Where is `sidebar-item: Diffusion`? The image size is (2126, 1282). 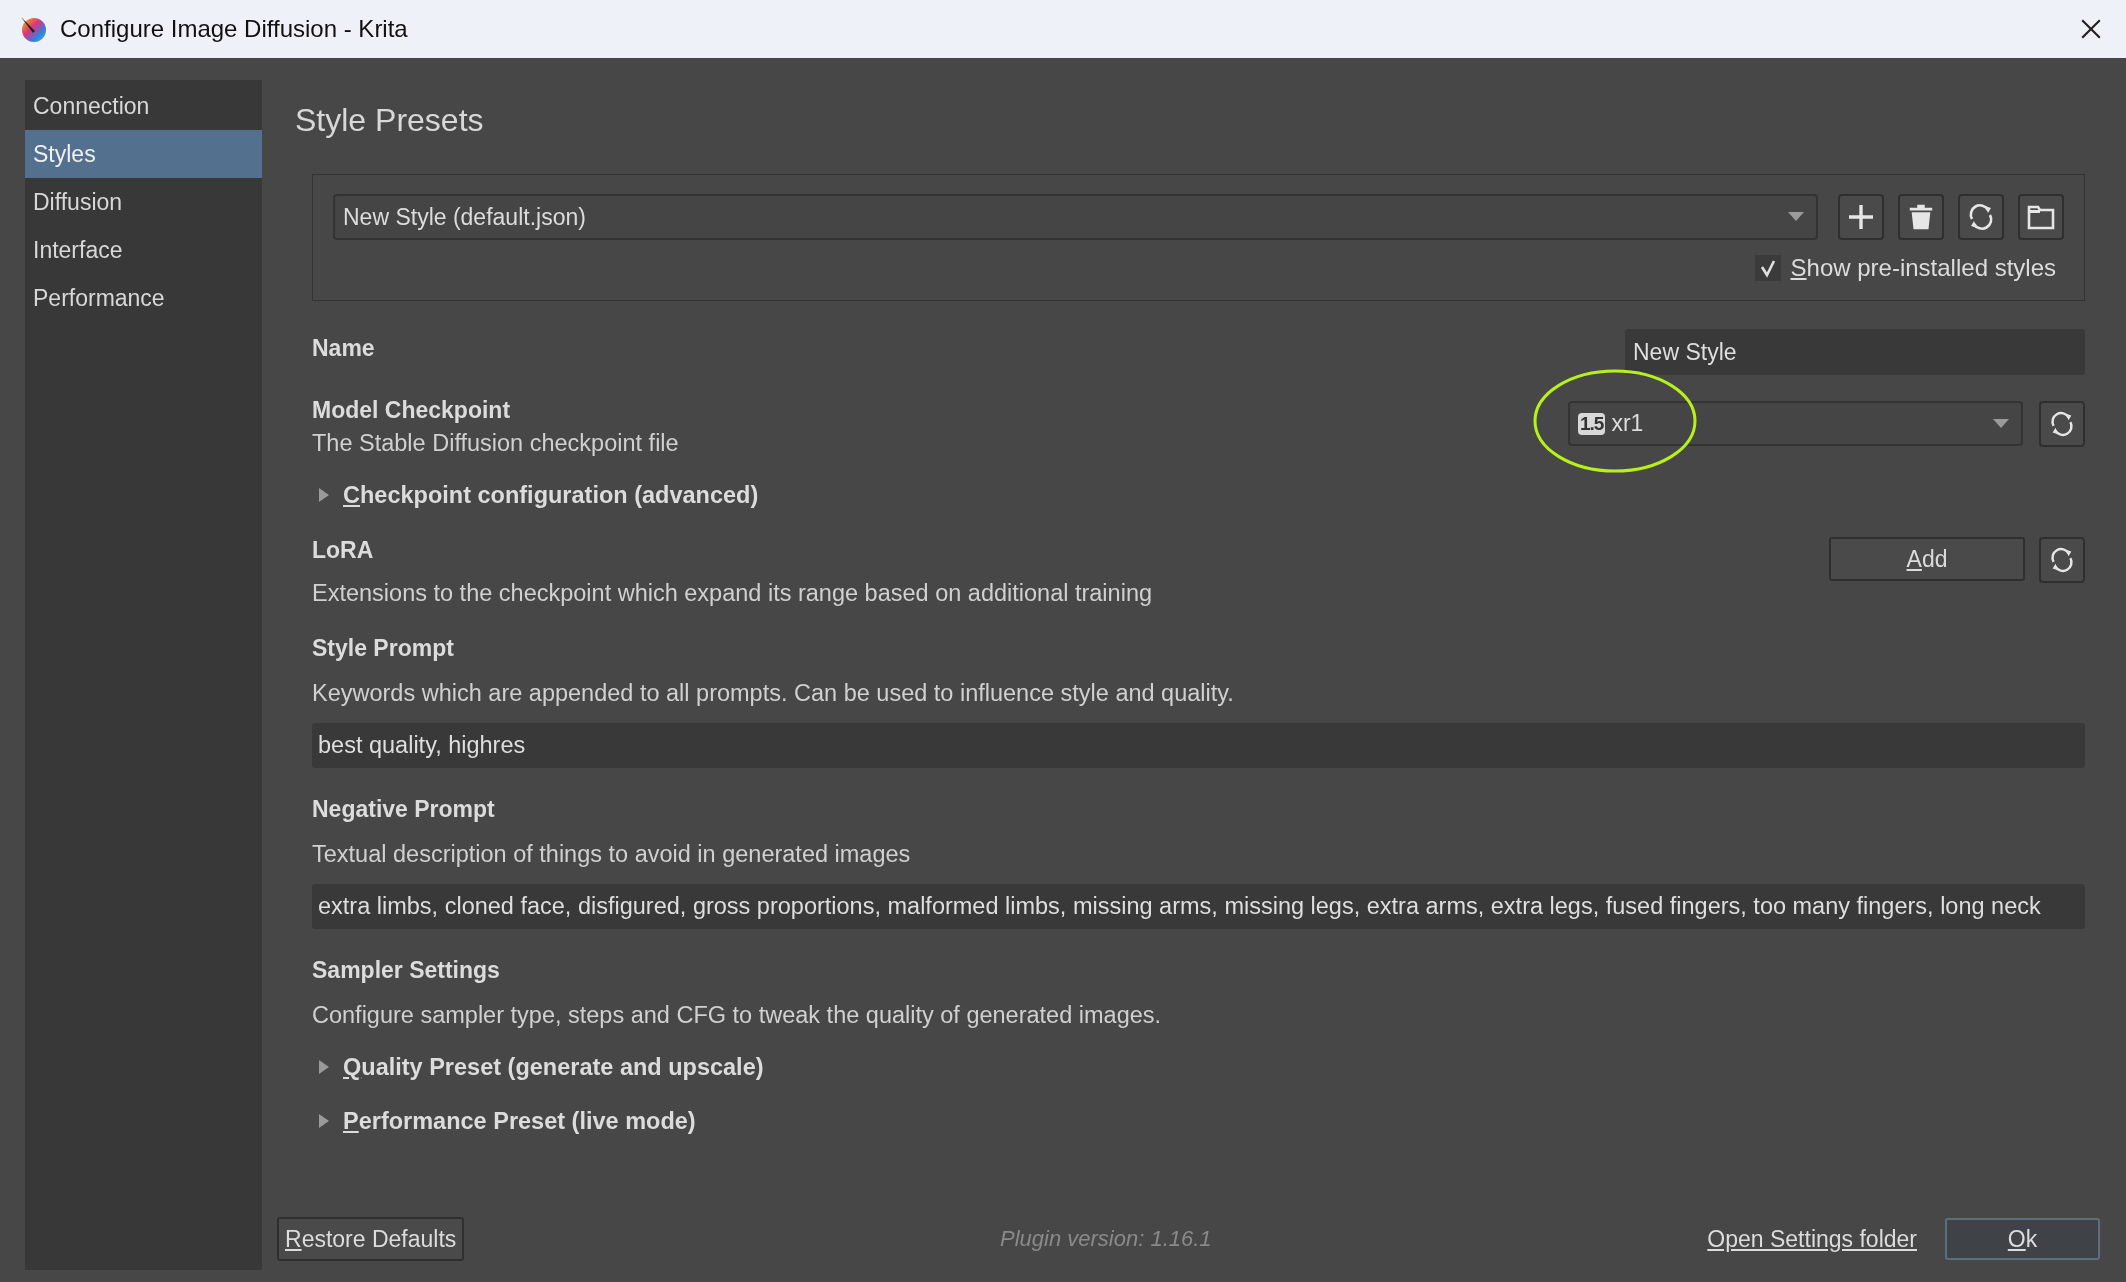
sidebar-item: Diffusion is located at coordinates (143, 202).